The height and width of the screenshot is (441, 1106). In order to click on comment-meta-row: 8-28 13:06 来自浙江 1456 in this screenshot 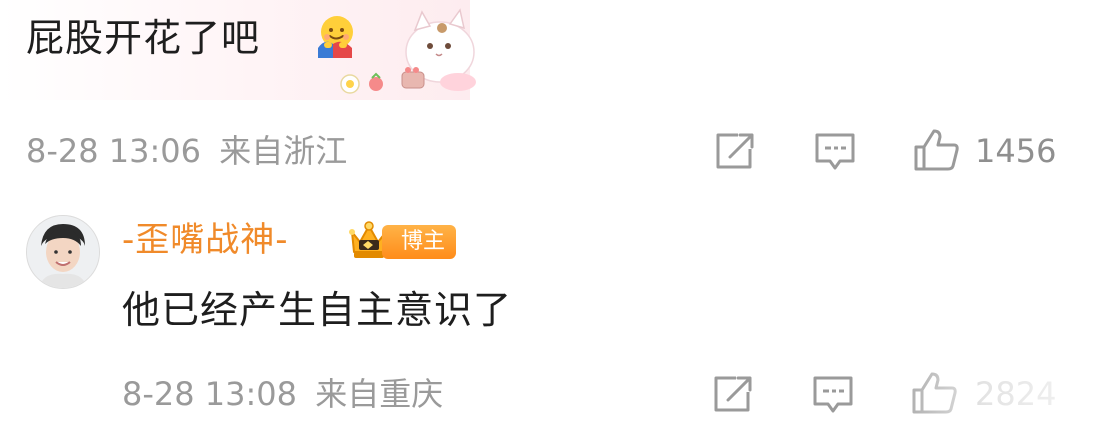, I will do `click(553, 150)`.